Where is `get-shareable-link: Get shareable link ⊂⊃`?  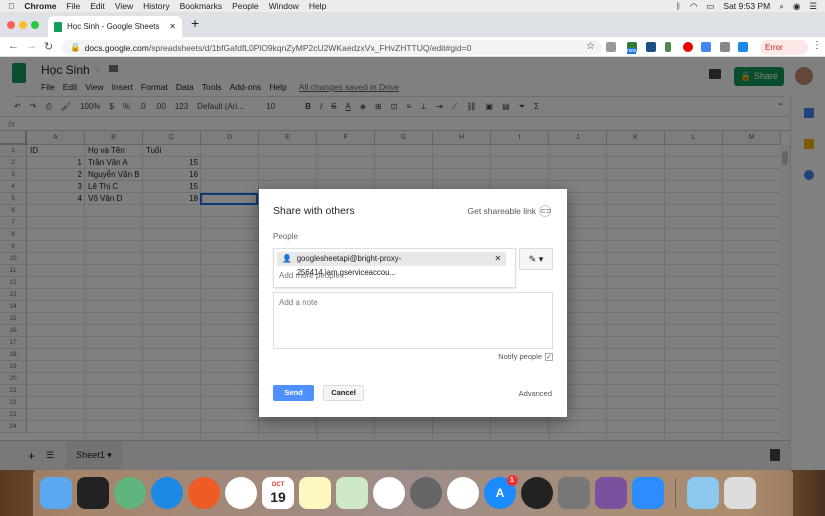 get-shareable-link: Get shareable link ⊂⊃ is located at coordinates (509, 211).